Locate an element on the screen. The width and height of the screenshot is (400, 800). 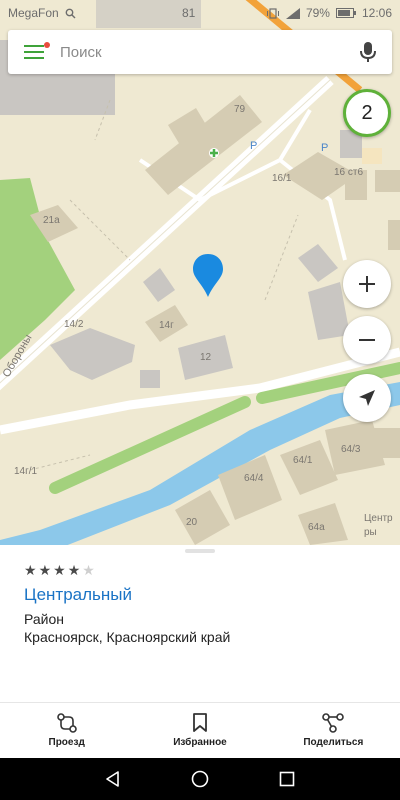
home-circle-icon is located at coordinates (200, 779).